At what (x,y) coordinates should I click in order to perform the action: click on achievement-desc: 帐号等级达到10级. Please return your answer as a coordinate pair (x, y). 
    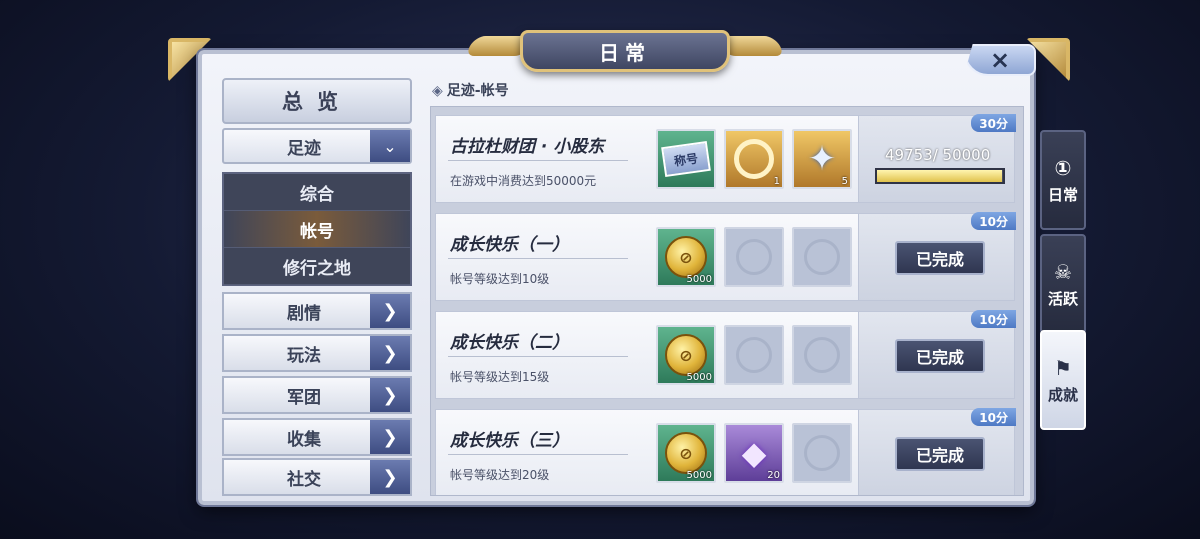
    Looking at the image, I should click on (500, 279).